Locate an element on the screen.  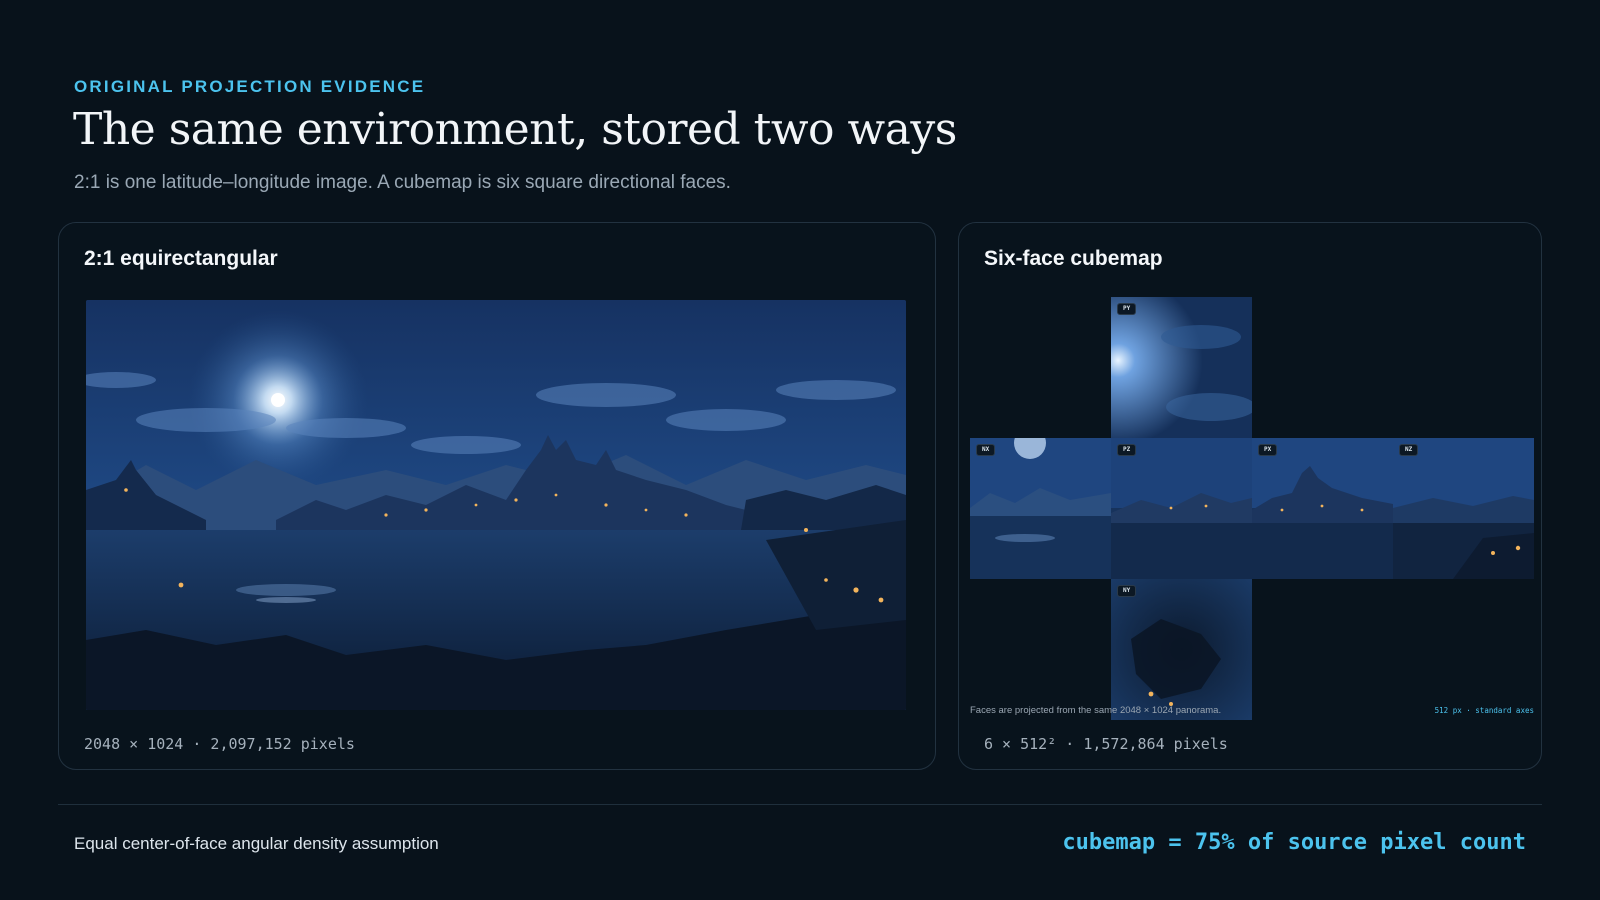
cube-face-pz: PZ is located at coordinates (1181, 508).